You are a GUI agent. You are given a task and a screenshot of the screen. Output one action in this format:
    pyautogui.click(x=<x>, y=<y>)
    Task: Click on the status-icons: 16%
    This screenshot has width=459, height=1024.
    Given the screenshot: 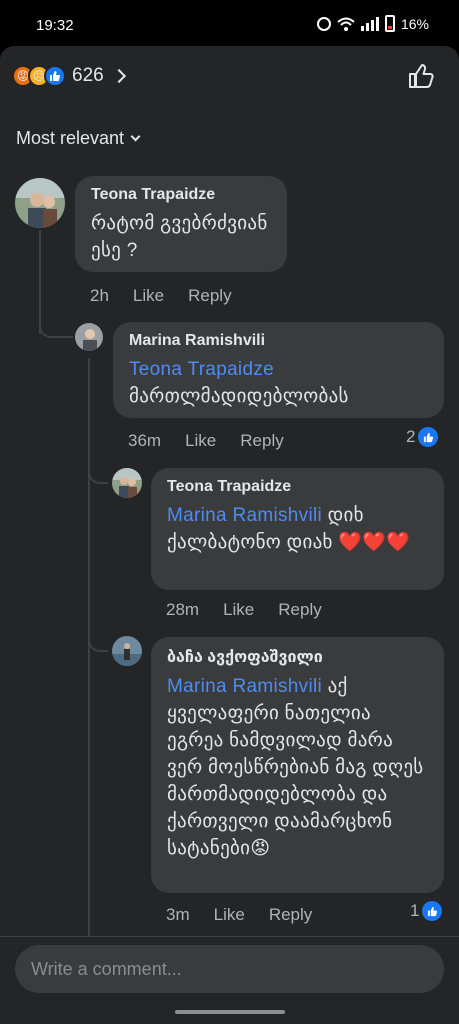 What is the action you would take?
    pyautogui.click(x=372, y=23)
    